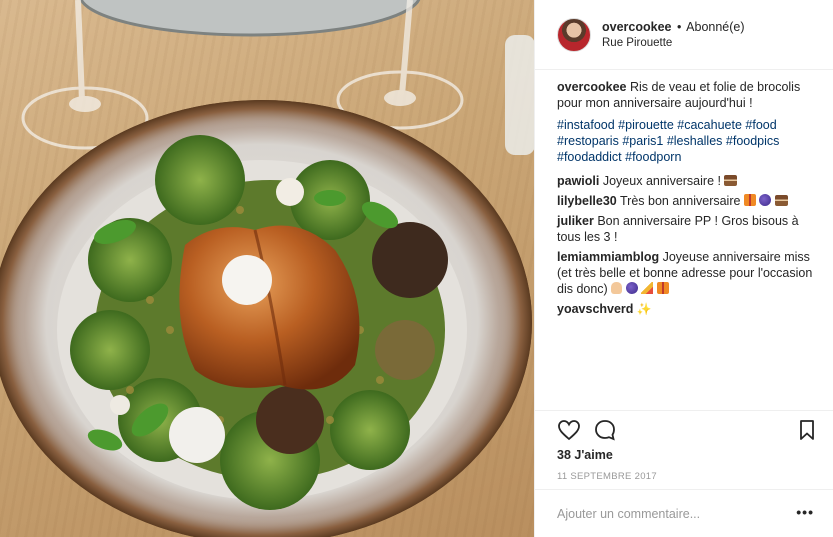 The height and width of the screenshot is (537, 833). I want to click on comment-username: pawioli, so click(578, 181).